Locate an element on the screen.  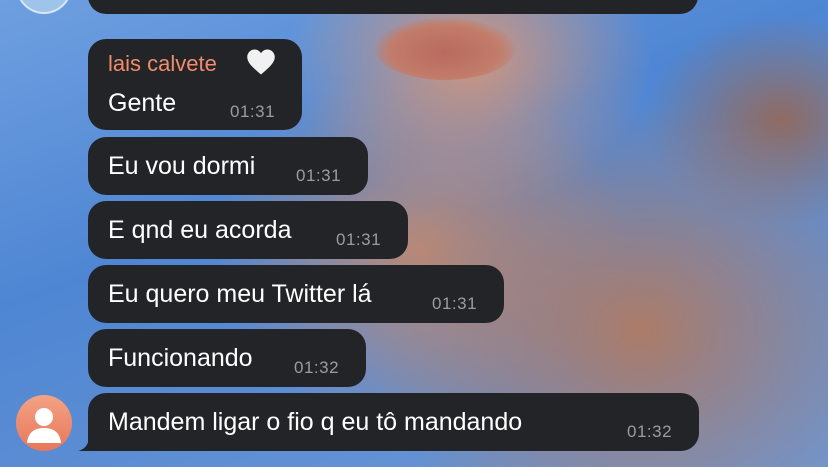
bubble-tail is located at coordinates (89, 440).